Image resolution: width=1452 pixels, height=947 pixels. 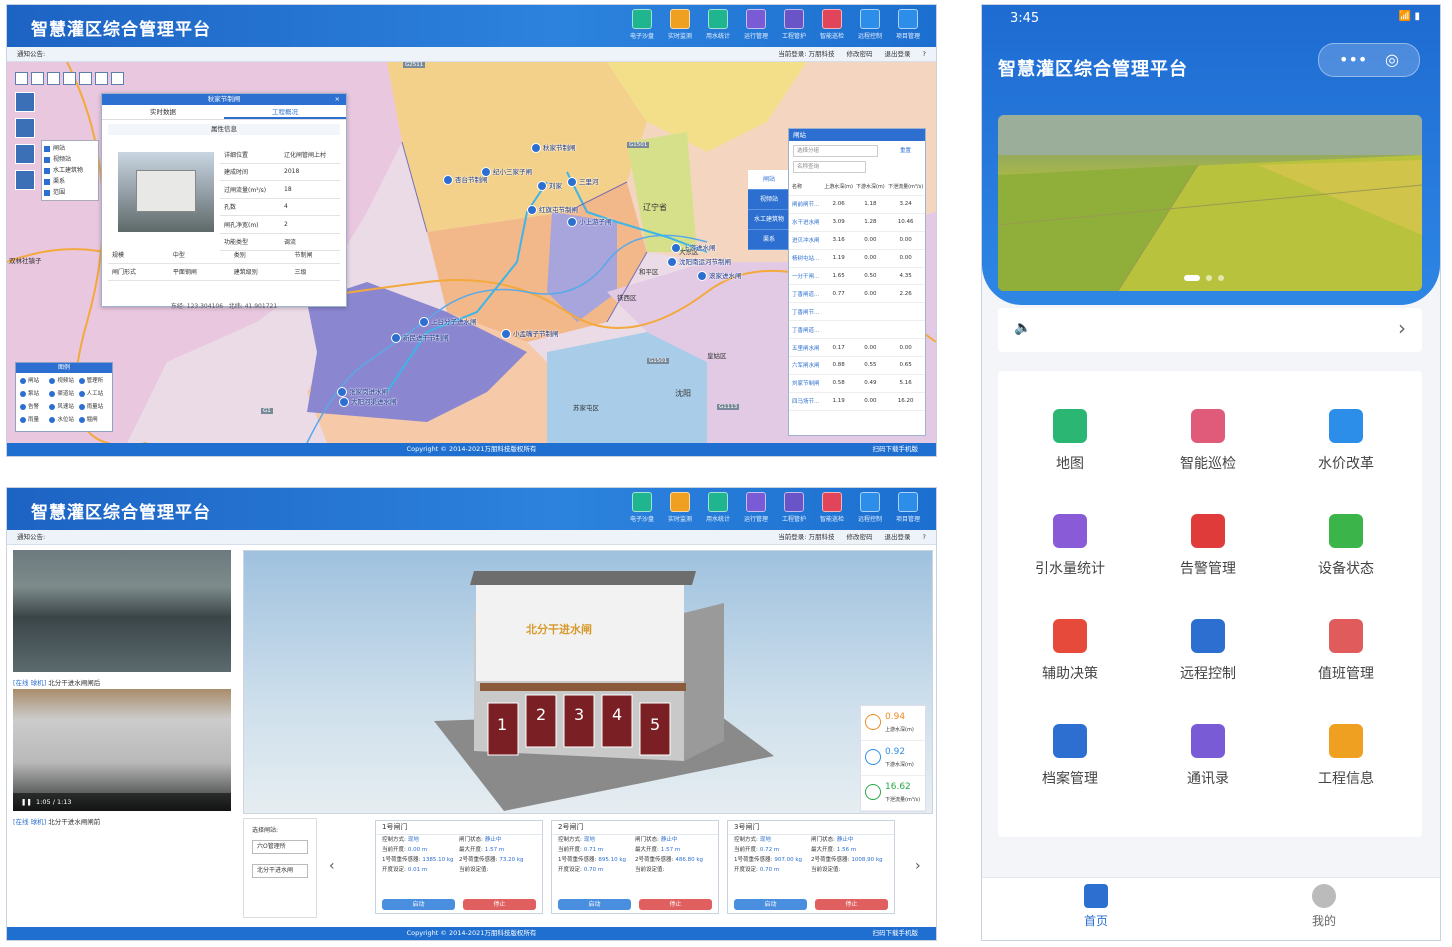 I want to click on layer-item: 渠系, so click(x=70, y=181).